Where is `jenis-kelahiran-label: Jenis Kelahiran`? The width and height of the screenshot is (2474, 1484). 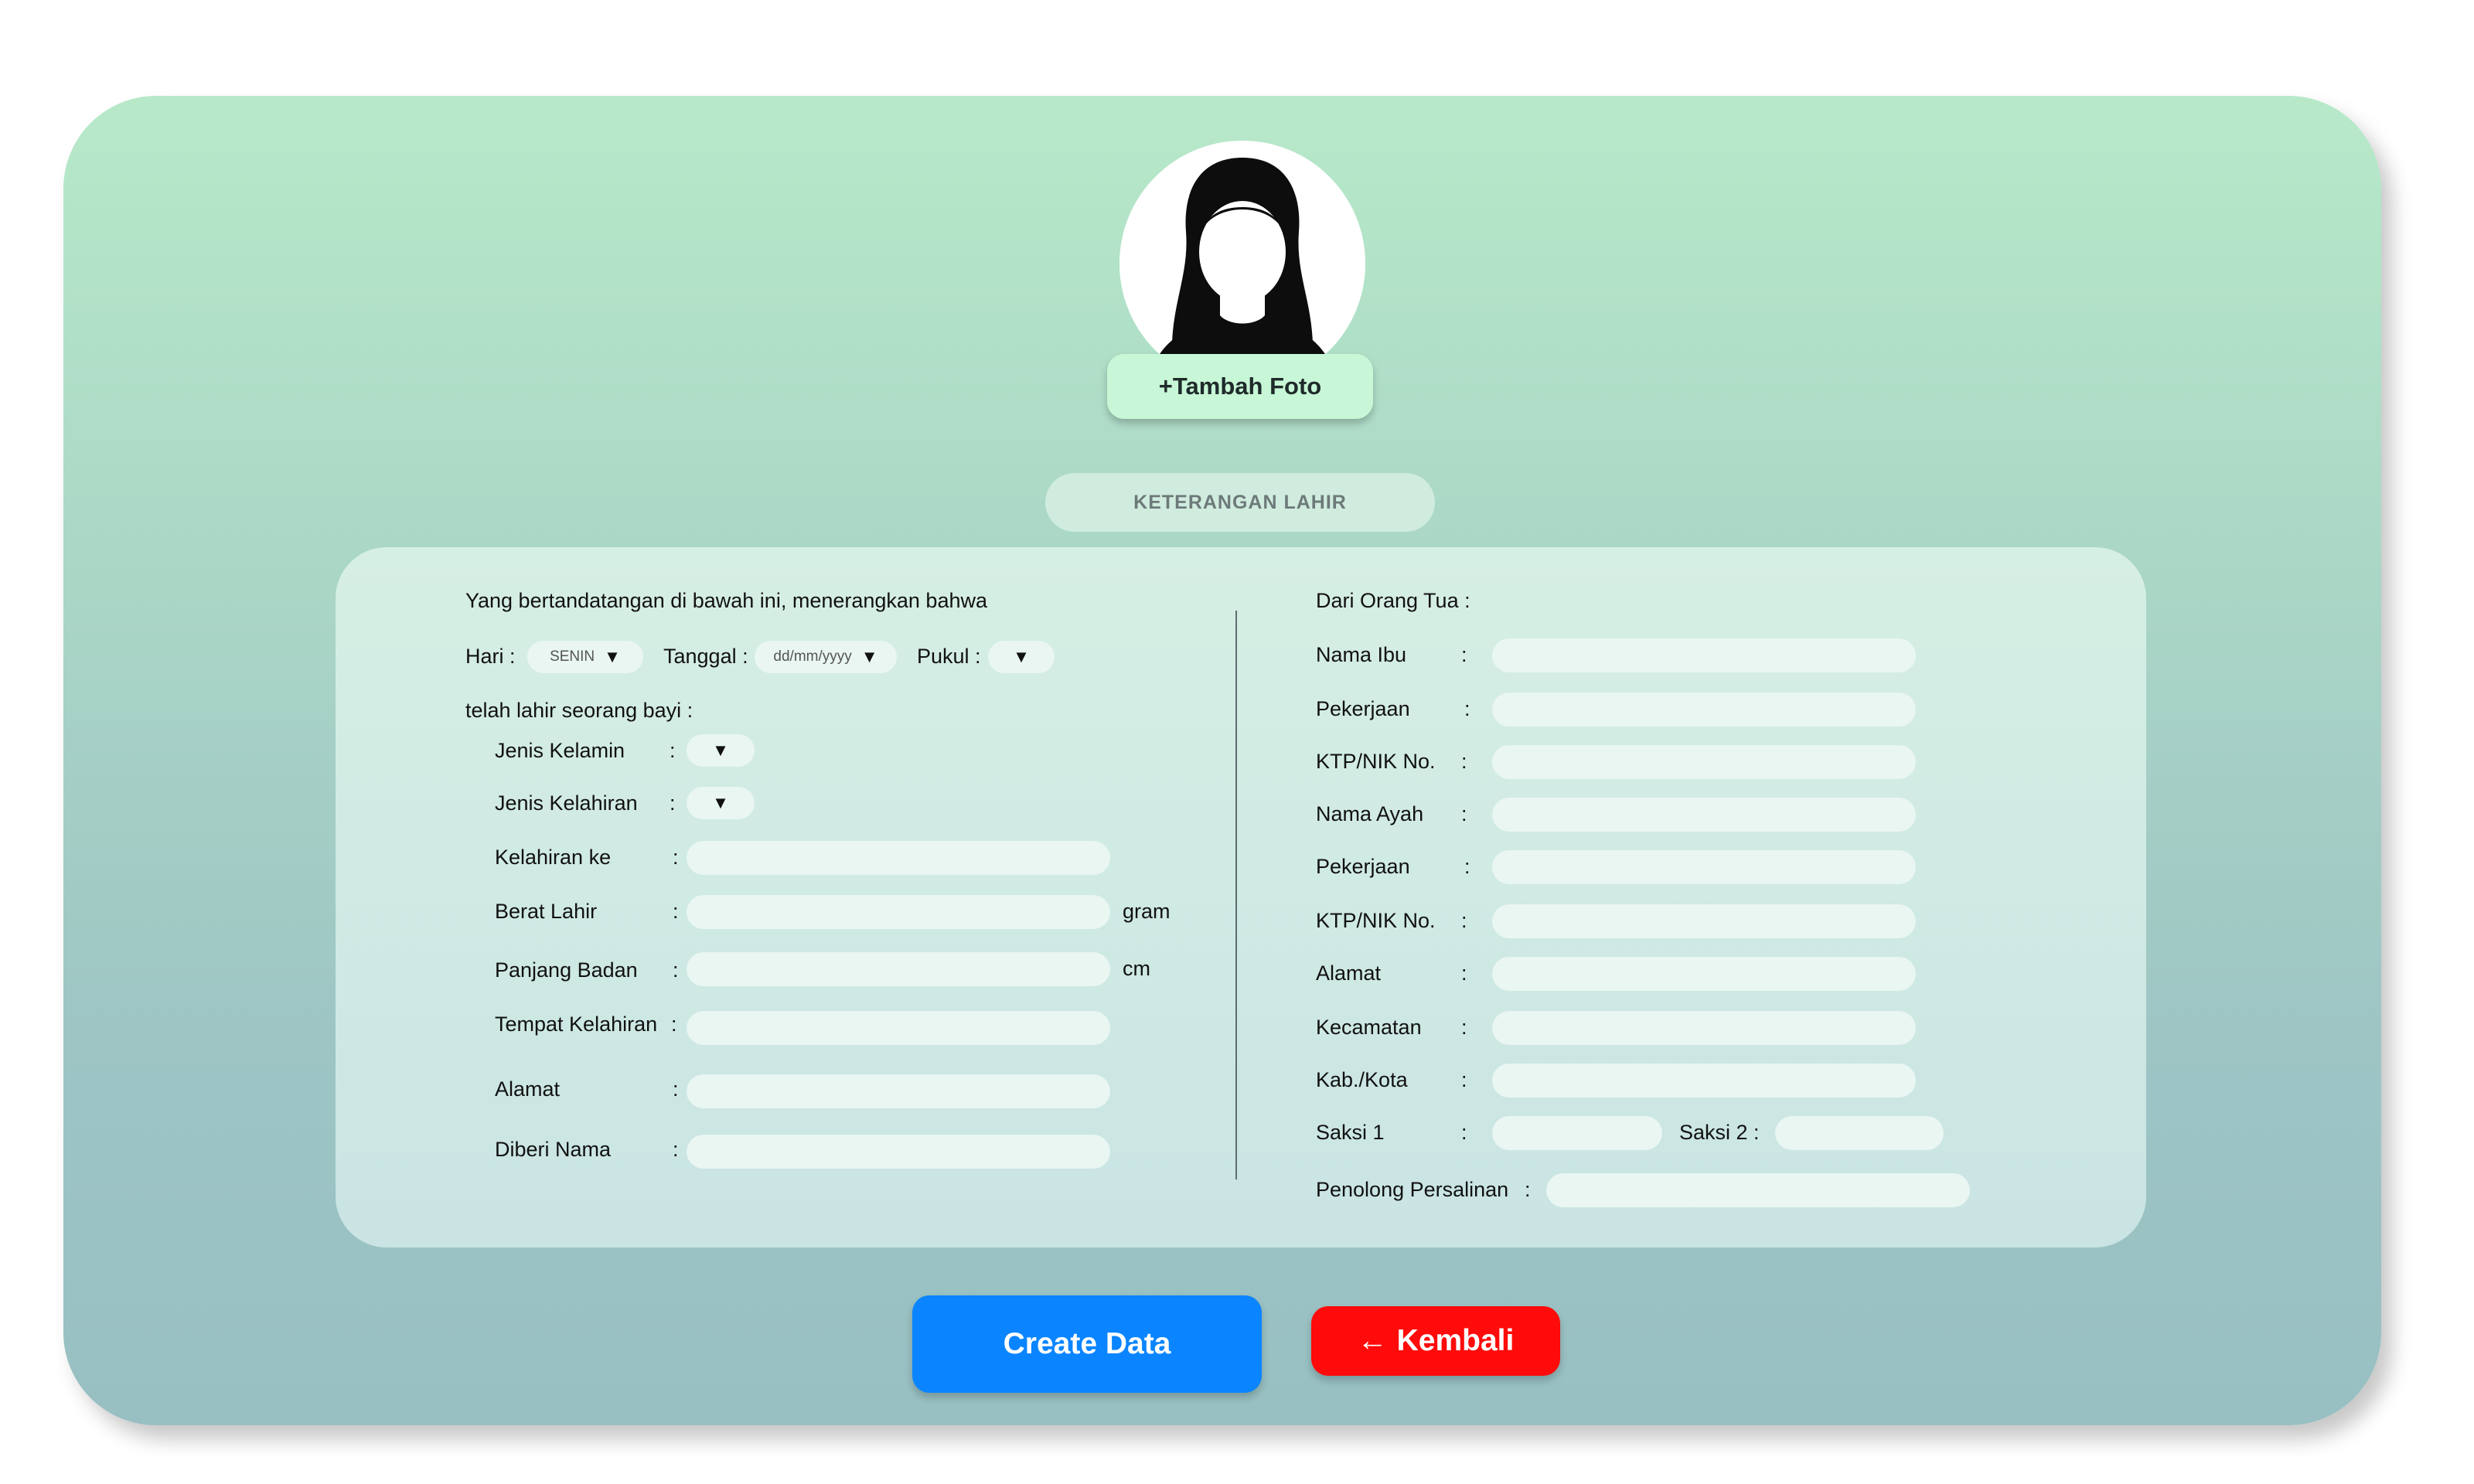 jenis-kelahiran-label: Jenis Kelahiran is located at coordinates (566, 803).